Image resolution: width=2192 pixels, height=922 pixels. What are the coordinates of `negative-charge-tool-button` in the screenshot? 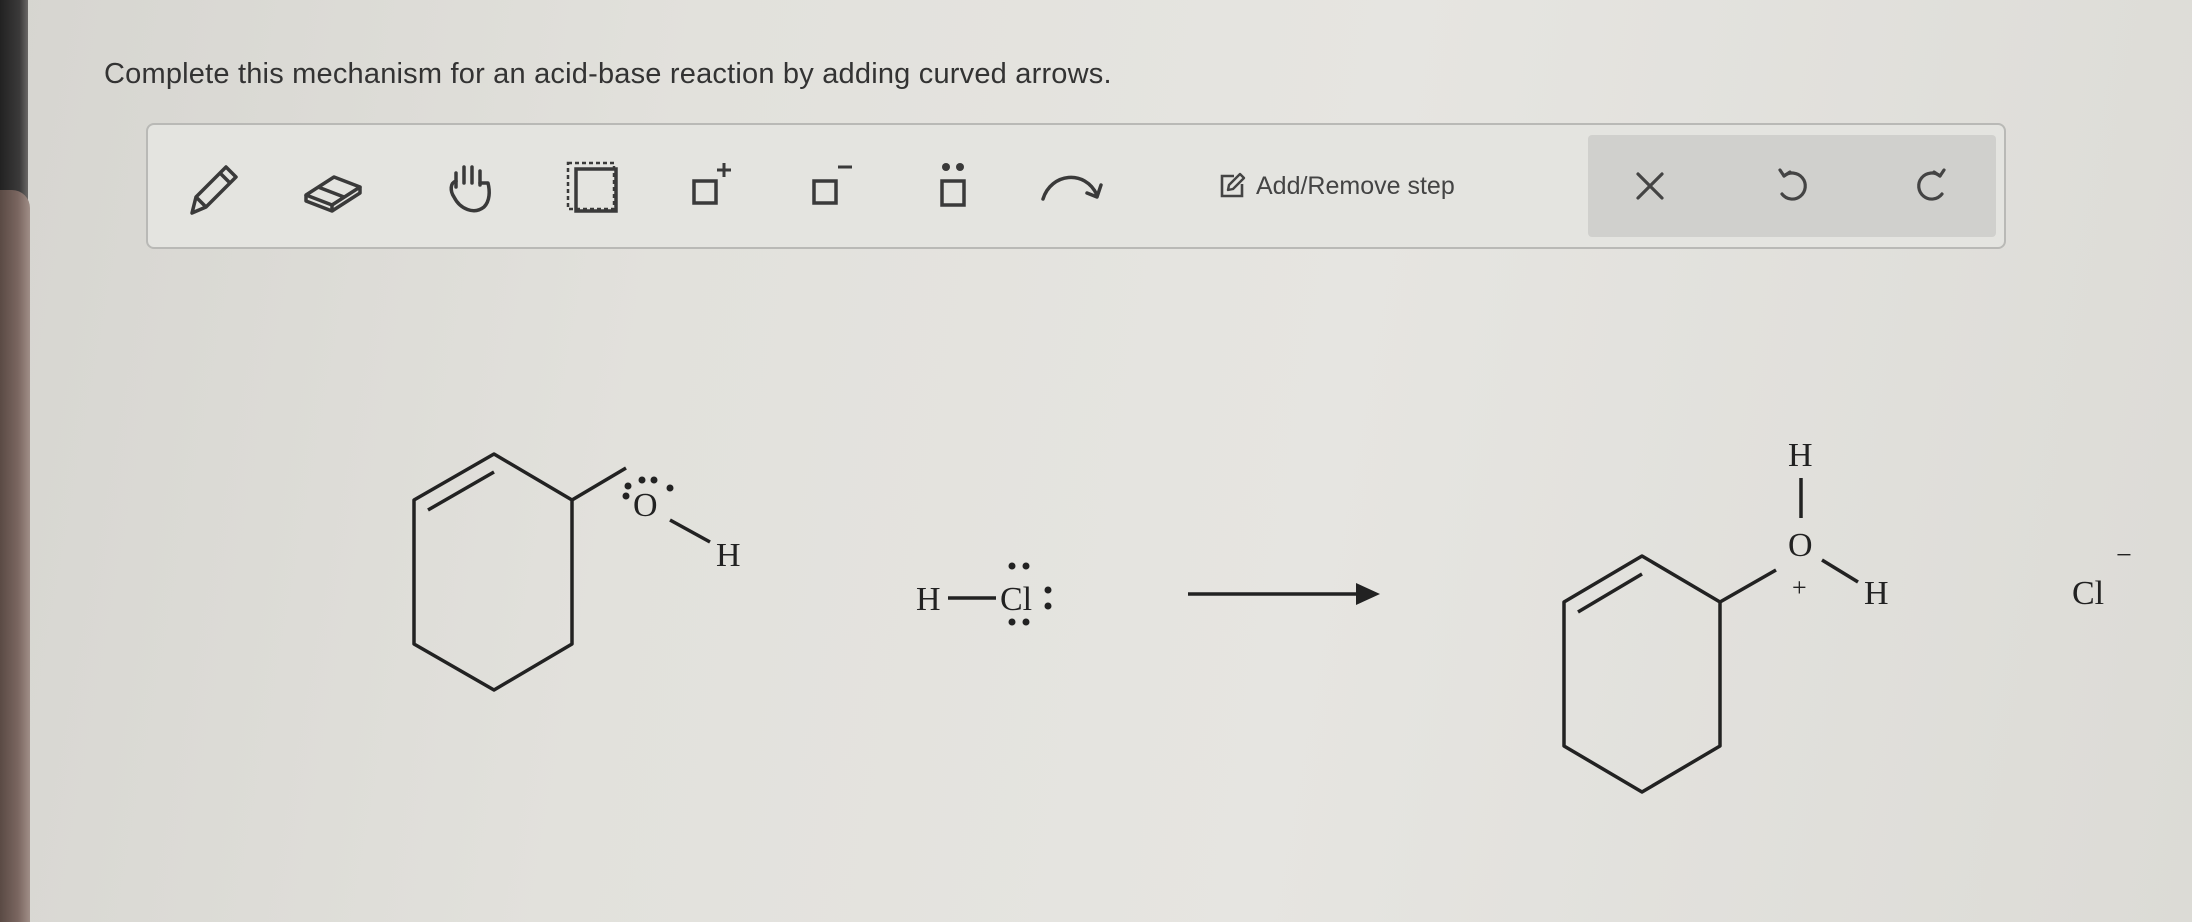 It's located at (833, 188).